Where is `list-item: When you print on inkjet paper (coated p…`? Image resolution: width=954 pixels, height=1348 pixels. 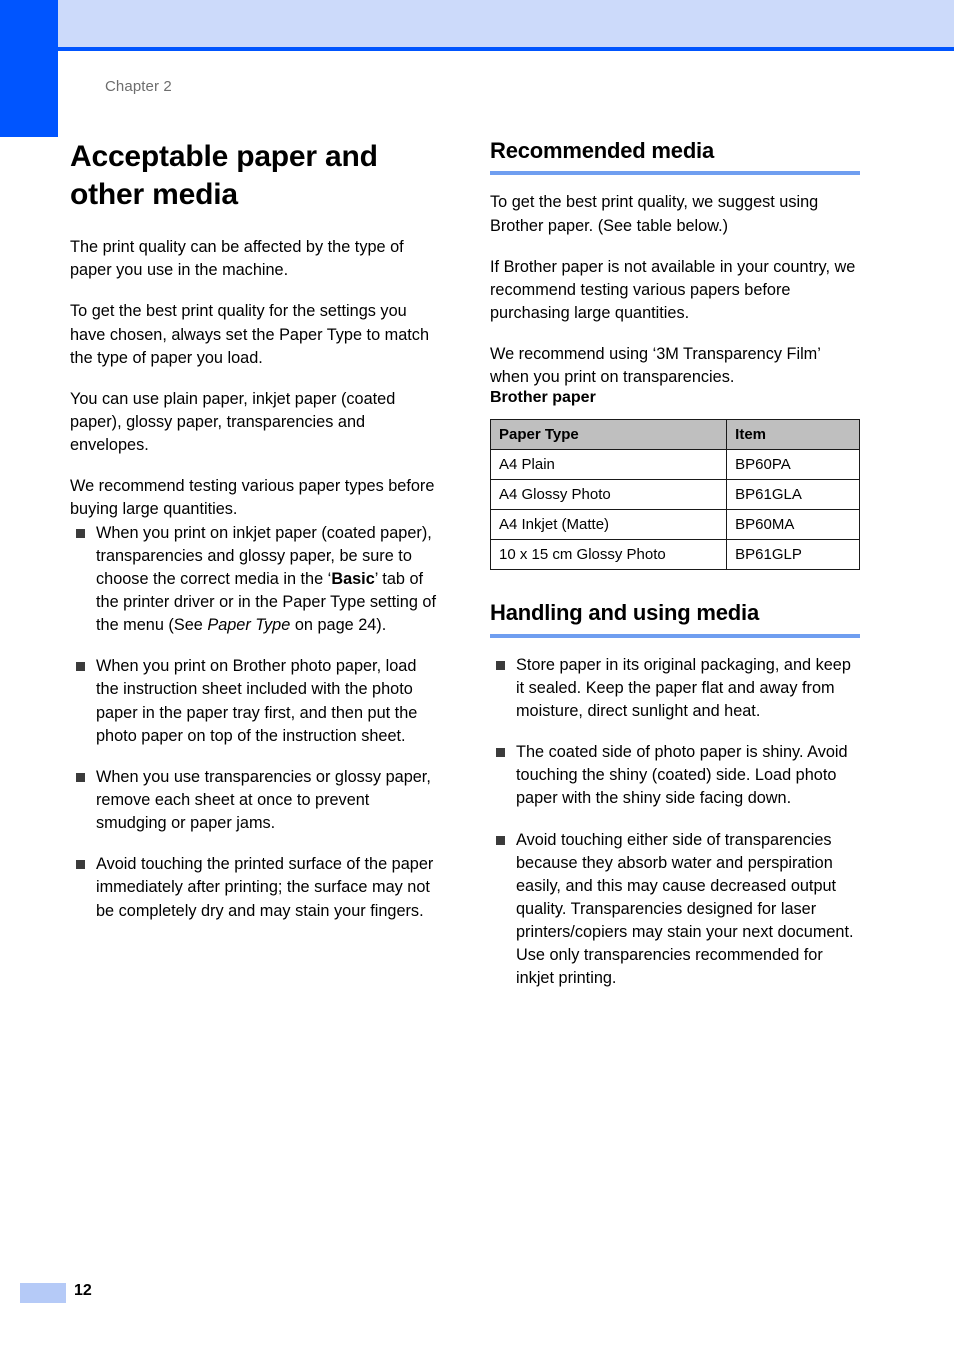 list-item: When you print on inkjet paper (coated p… is located at coordinates (255, 580).